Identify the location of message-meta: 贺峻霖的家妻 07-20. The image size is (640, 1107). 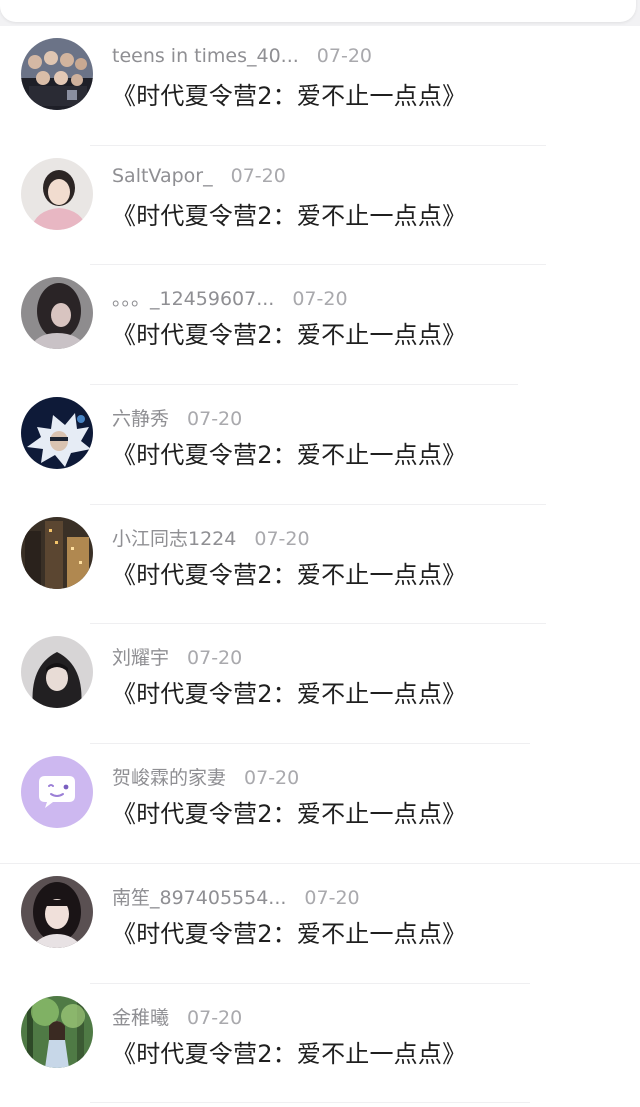
(205, 777).